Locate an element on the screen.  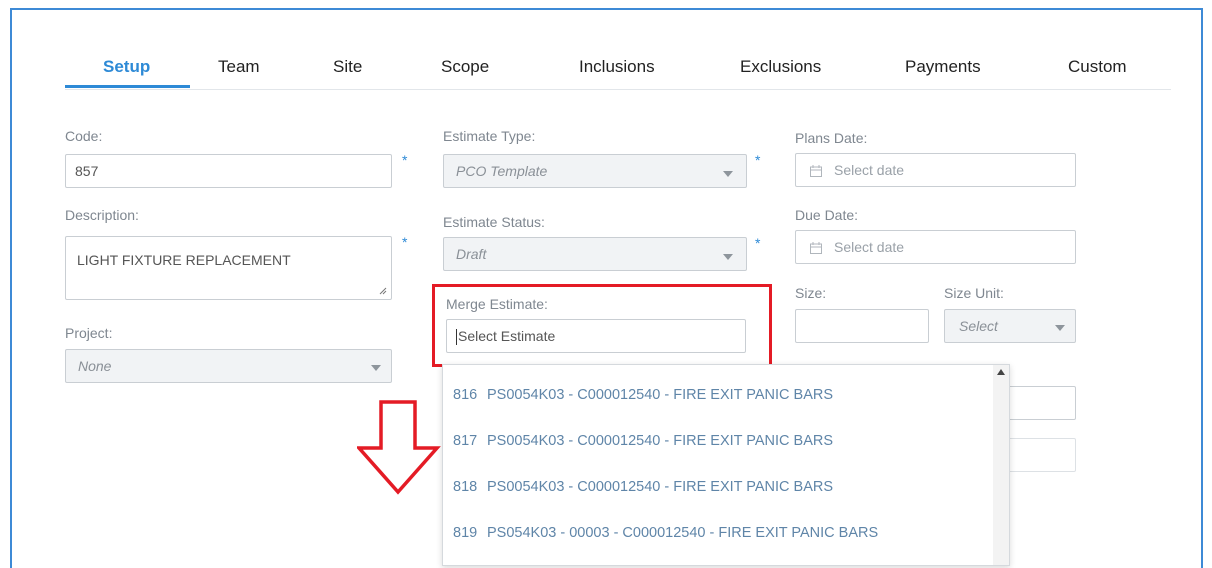
tab-team: Team is located at coordinates (239, 67).